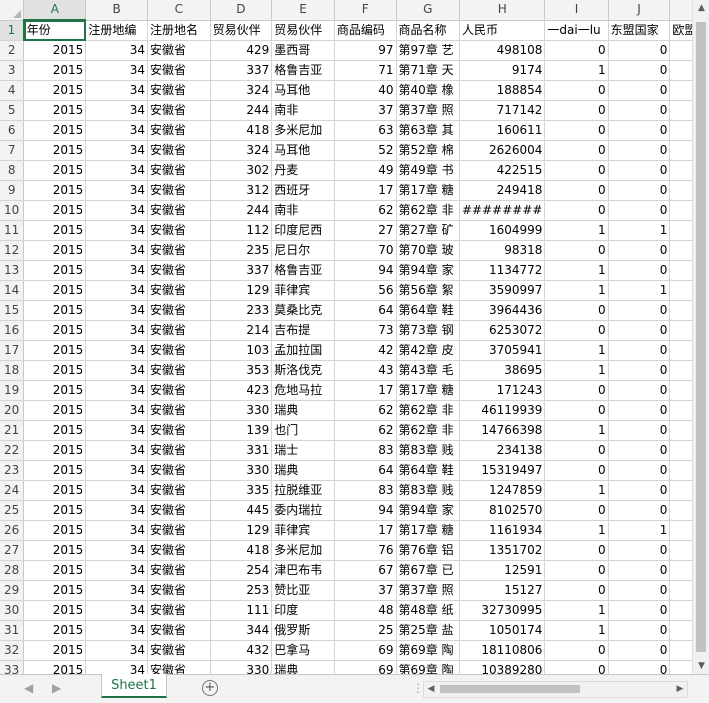 Image resolution: width=709 pixels, height=703 pixels. I want to click on data-cell: 津巴布韦, so click(303, 570).